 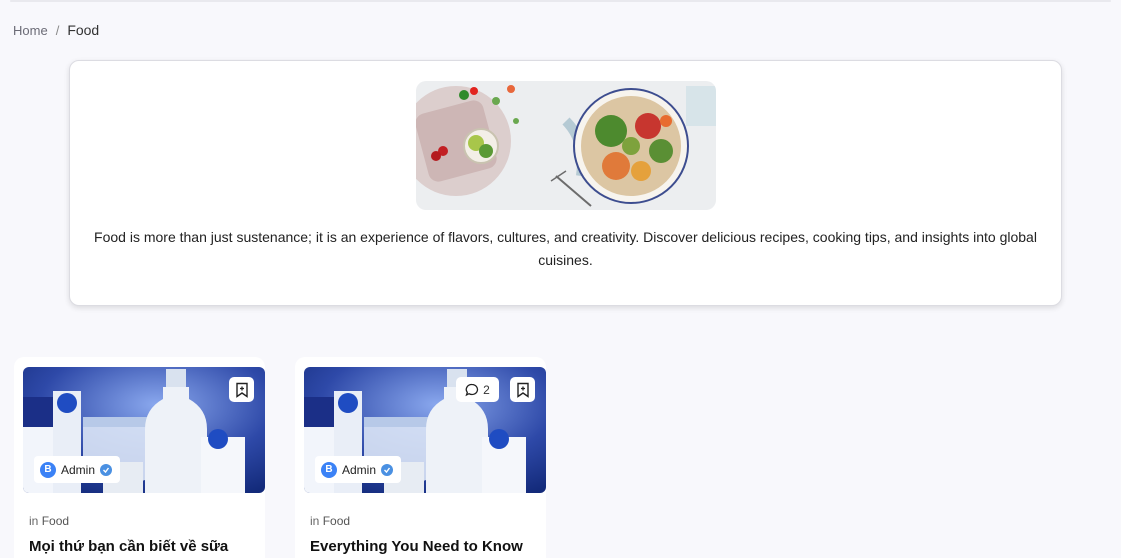 What do you see at coordinates (30, 30) in the screenshot?
I see `breadcrumb-home: Home` at bounding box center [30, 30].